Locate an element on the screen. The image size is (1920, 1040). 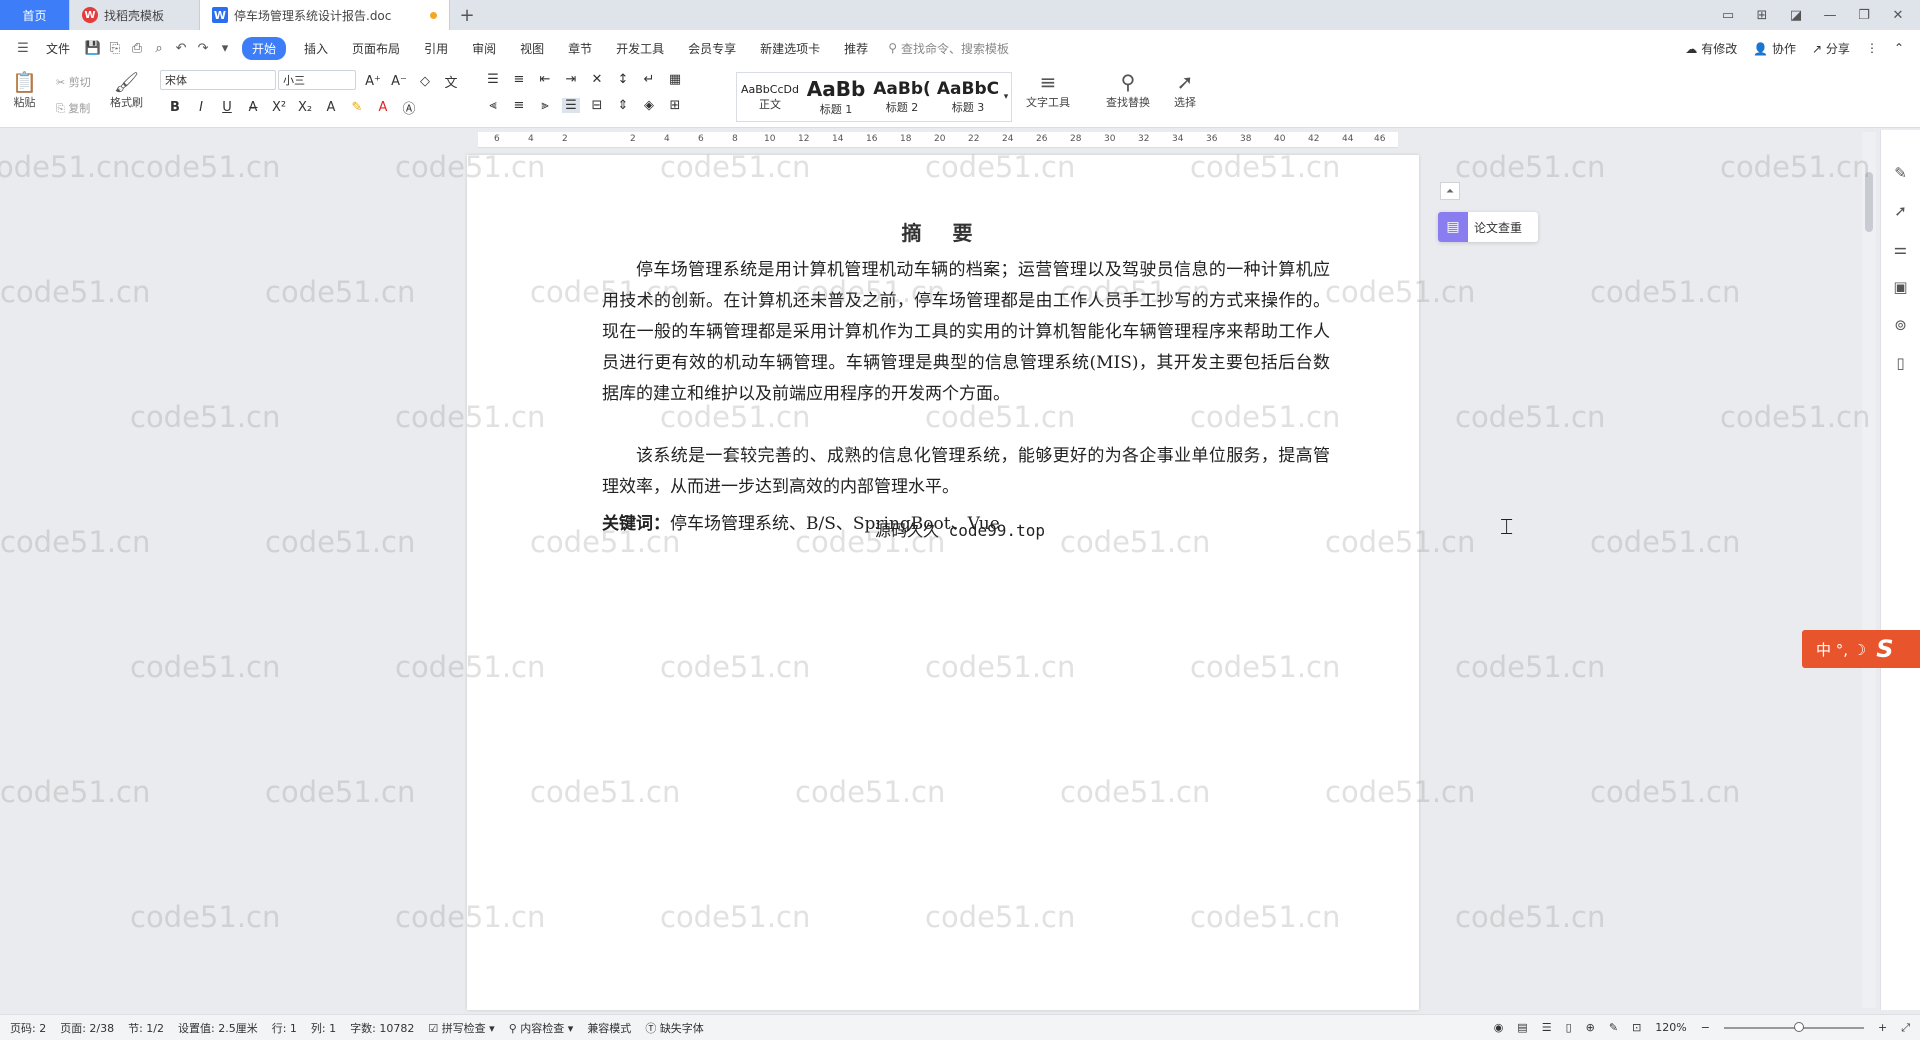
new-tab-button: + is located at coordinates (467, 15).